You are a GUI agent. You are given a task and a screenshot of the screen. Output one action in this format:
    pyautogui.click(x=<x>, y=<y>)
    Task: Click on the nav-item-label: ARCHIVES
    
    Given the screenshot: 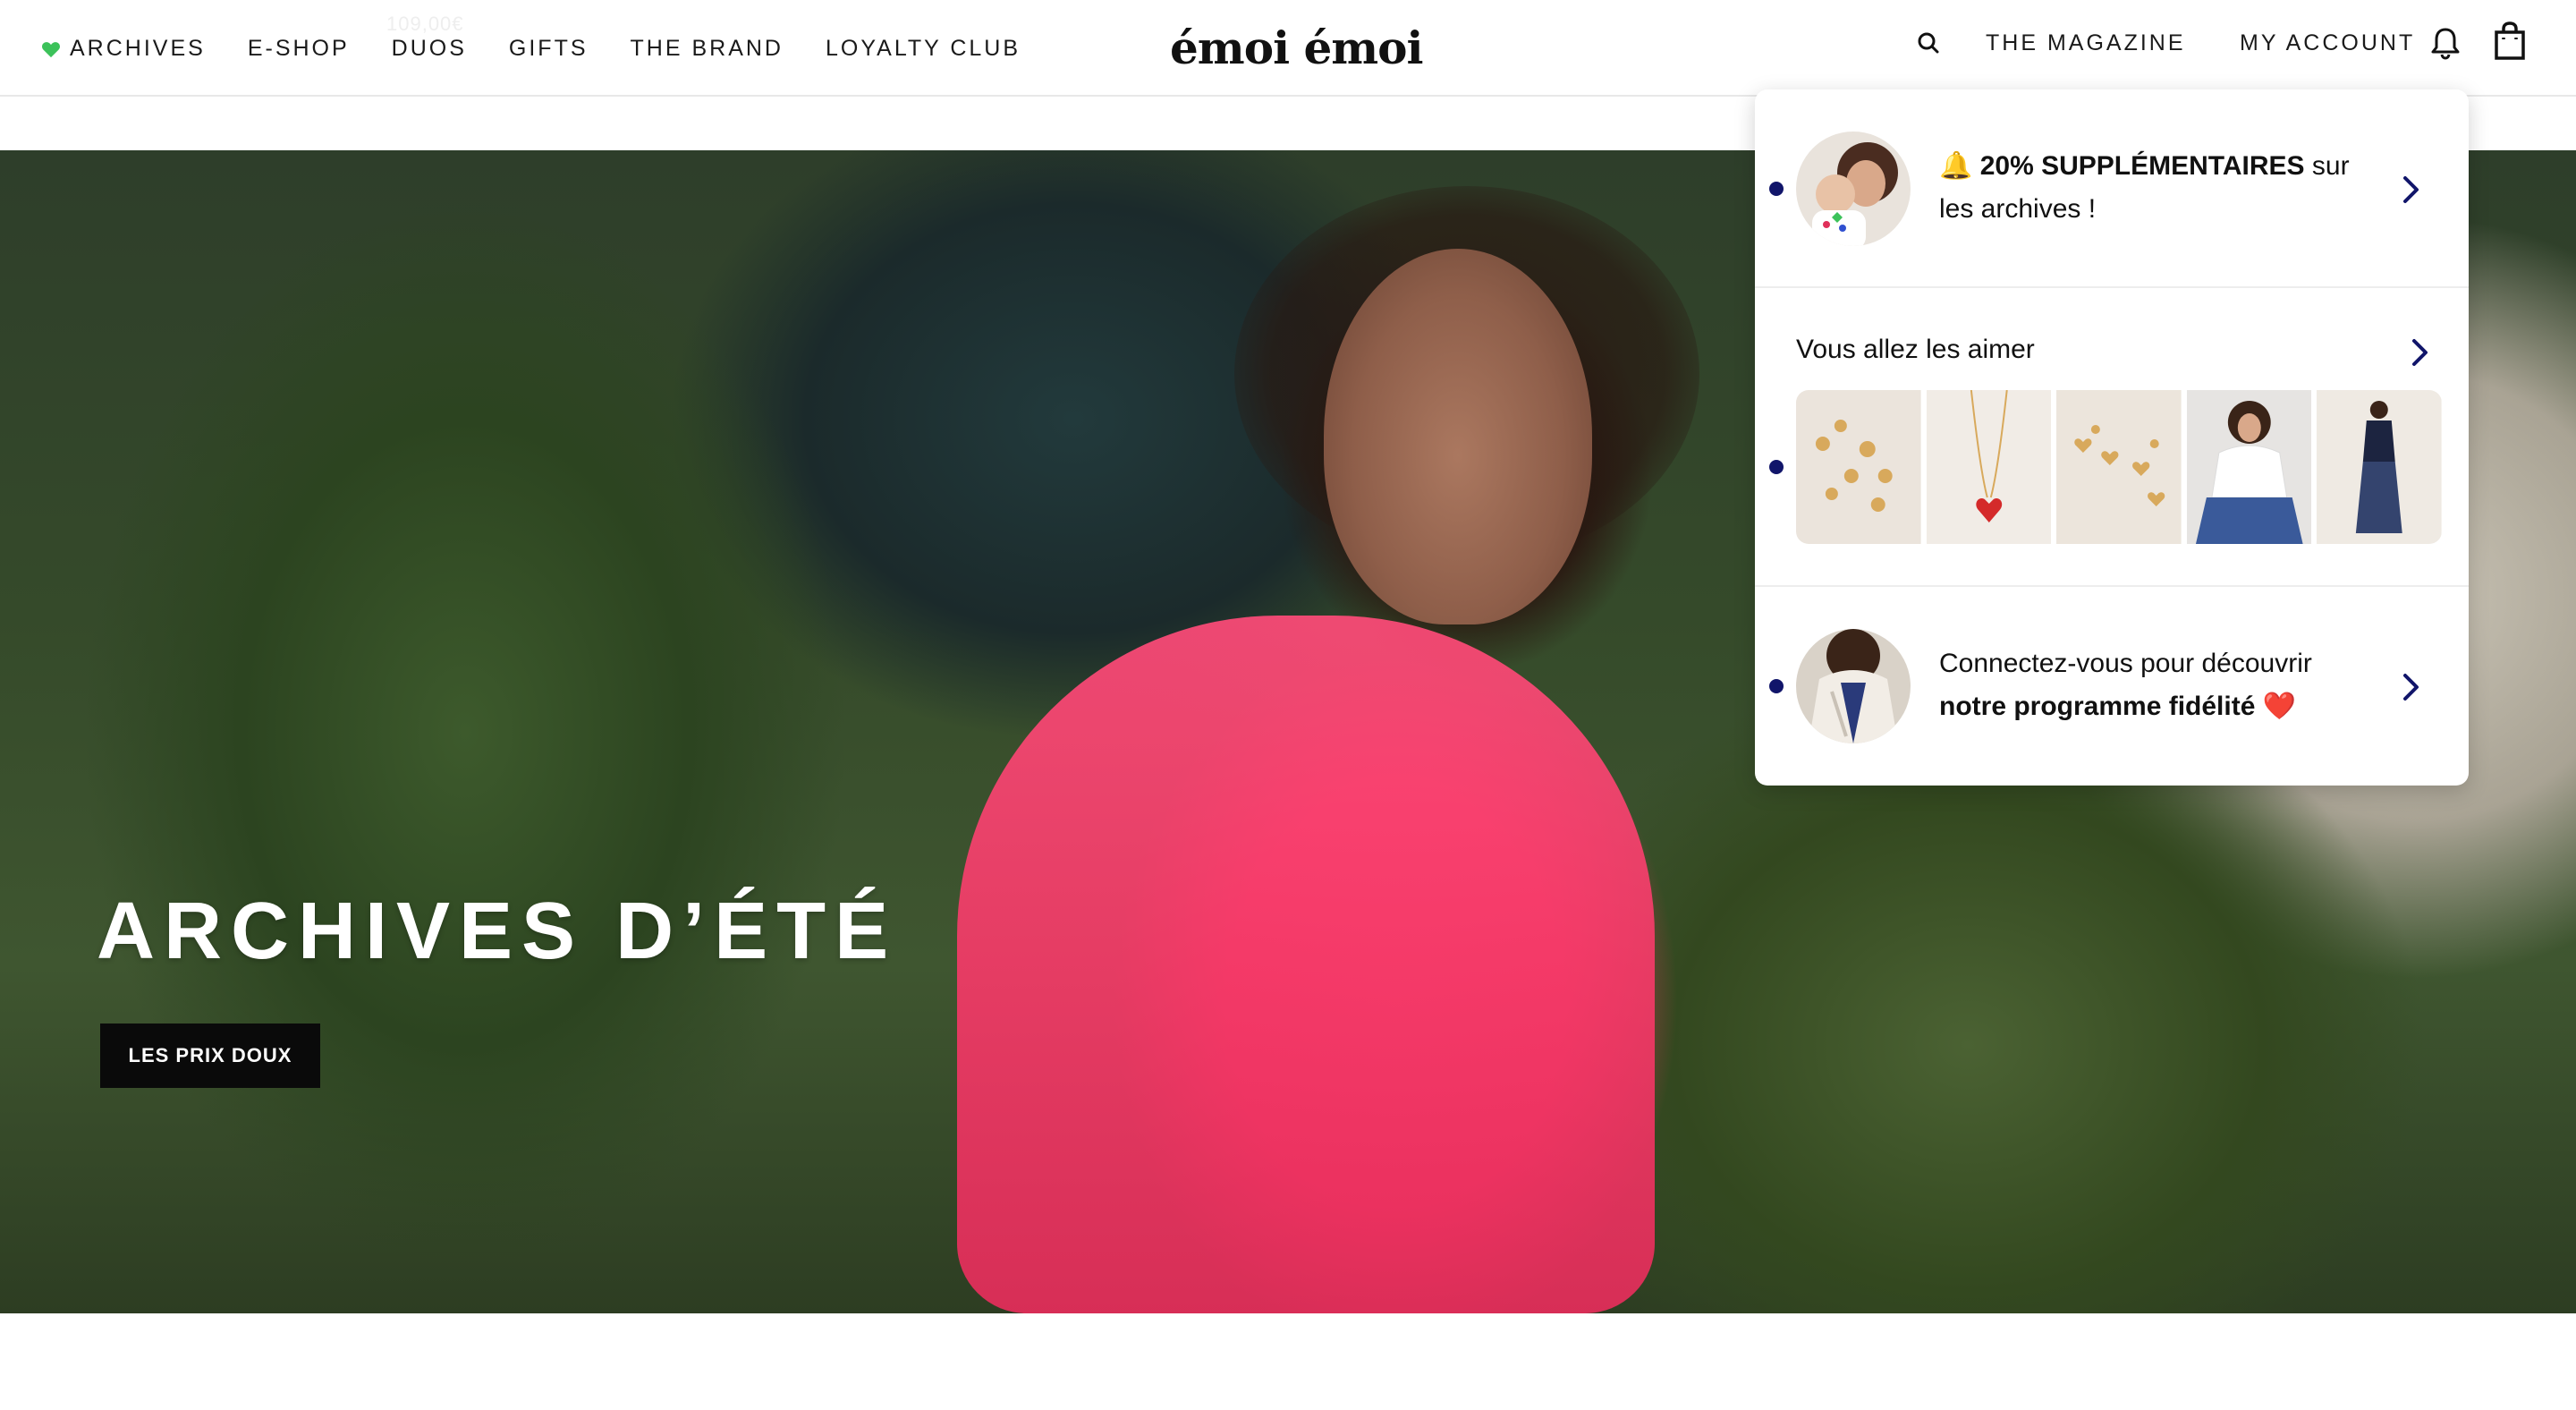 What is the action you would take?
    pyautogui.click(x=138, y=48)
    